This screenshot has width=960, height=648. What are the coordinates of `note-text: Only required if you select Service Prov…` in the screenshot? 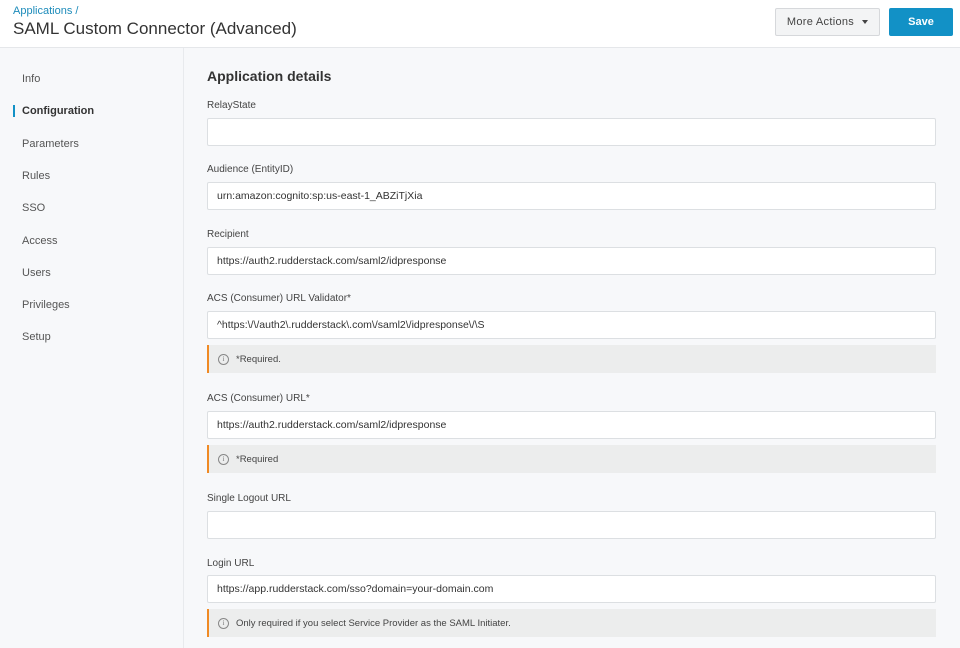 It's located at (373, 623).